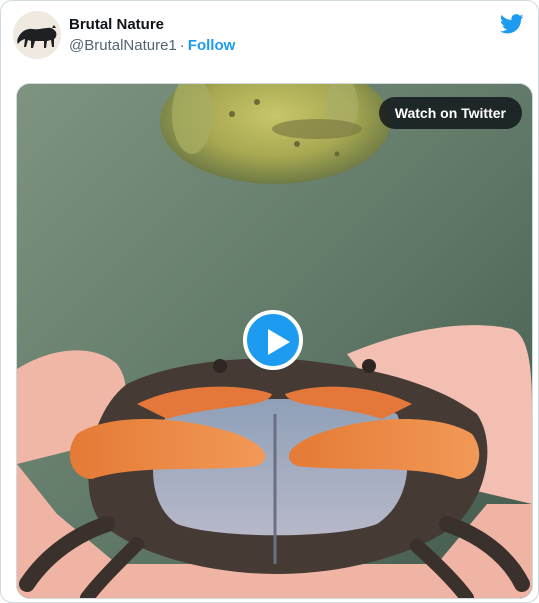 The image size is (539, 603). I want to click on twitter-bird-icon, so click(511, 24).